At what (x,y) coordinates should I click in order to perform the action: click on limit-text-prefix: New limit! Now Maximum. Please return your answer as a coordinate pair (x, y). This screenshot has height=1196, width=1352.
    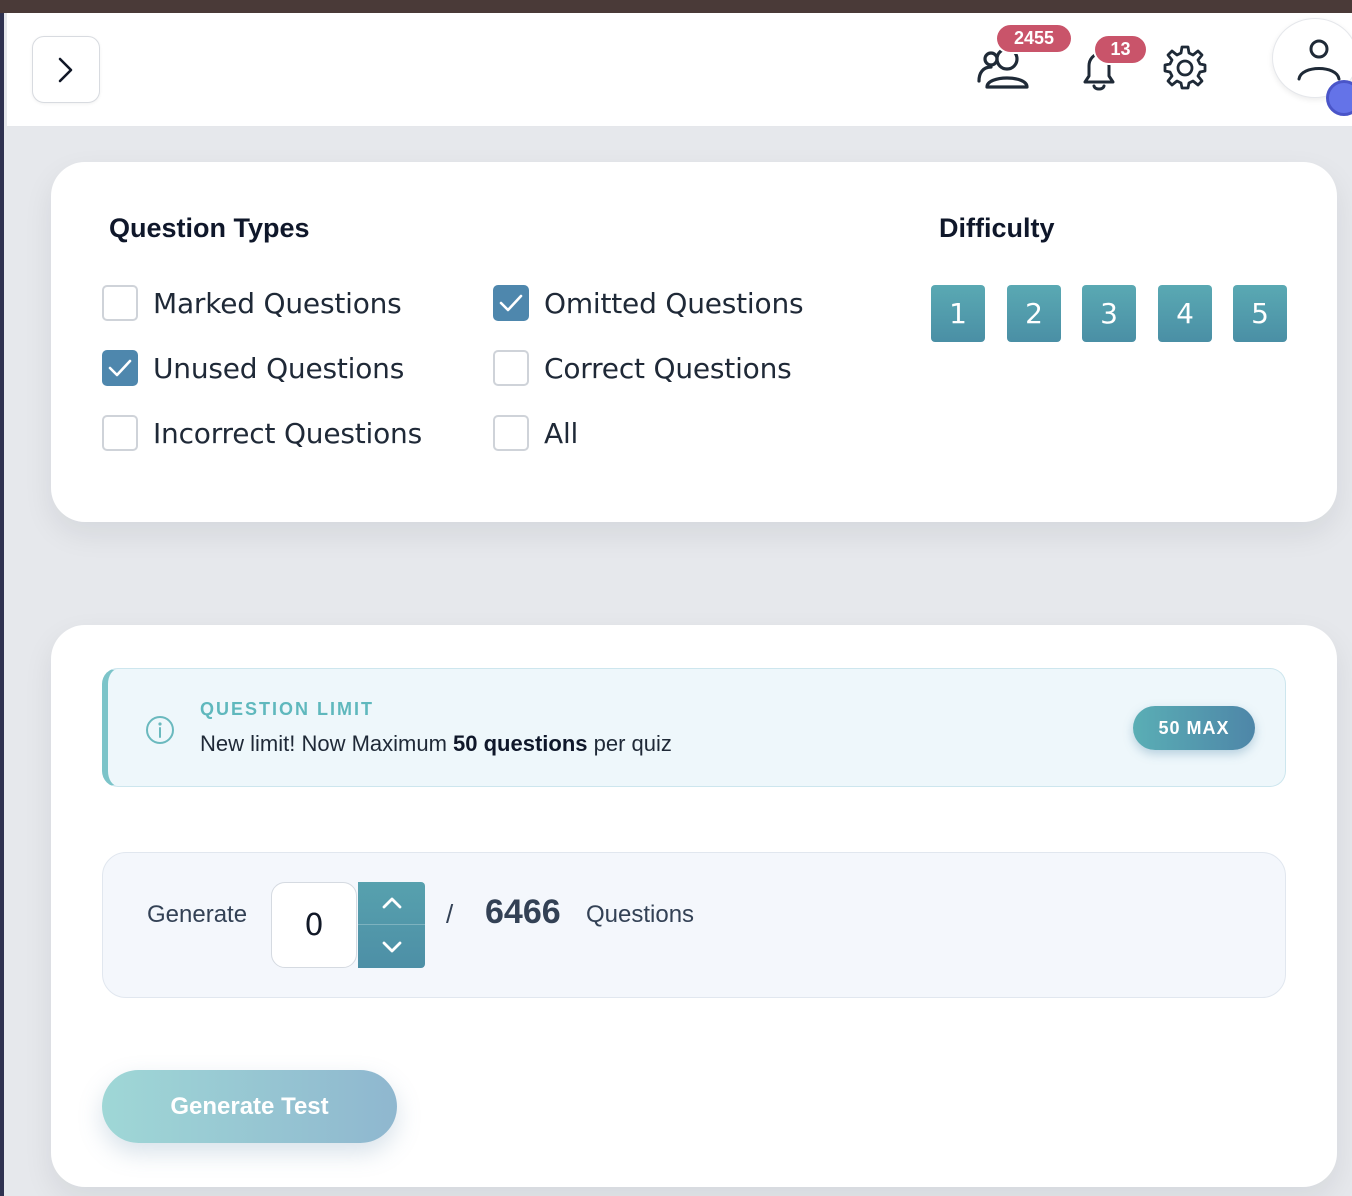
    Looking at the image, I should click on (327, 743).